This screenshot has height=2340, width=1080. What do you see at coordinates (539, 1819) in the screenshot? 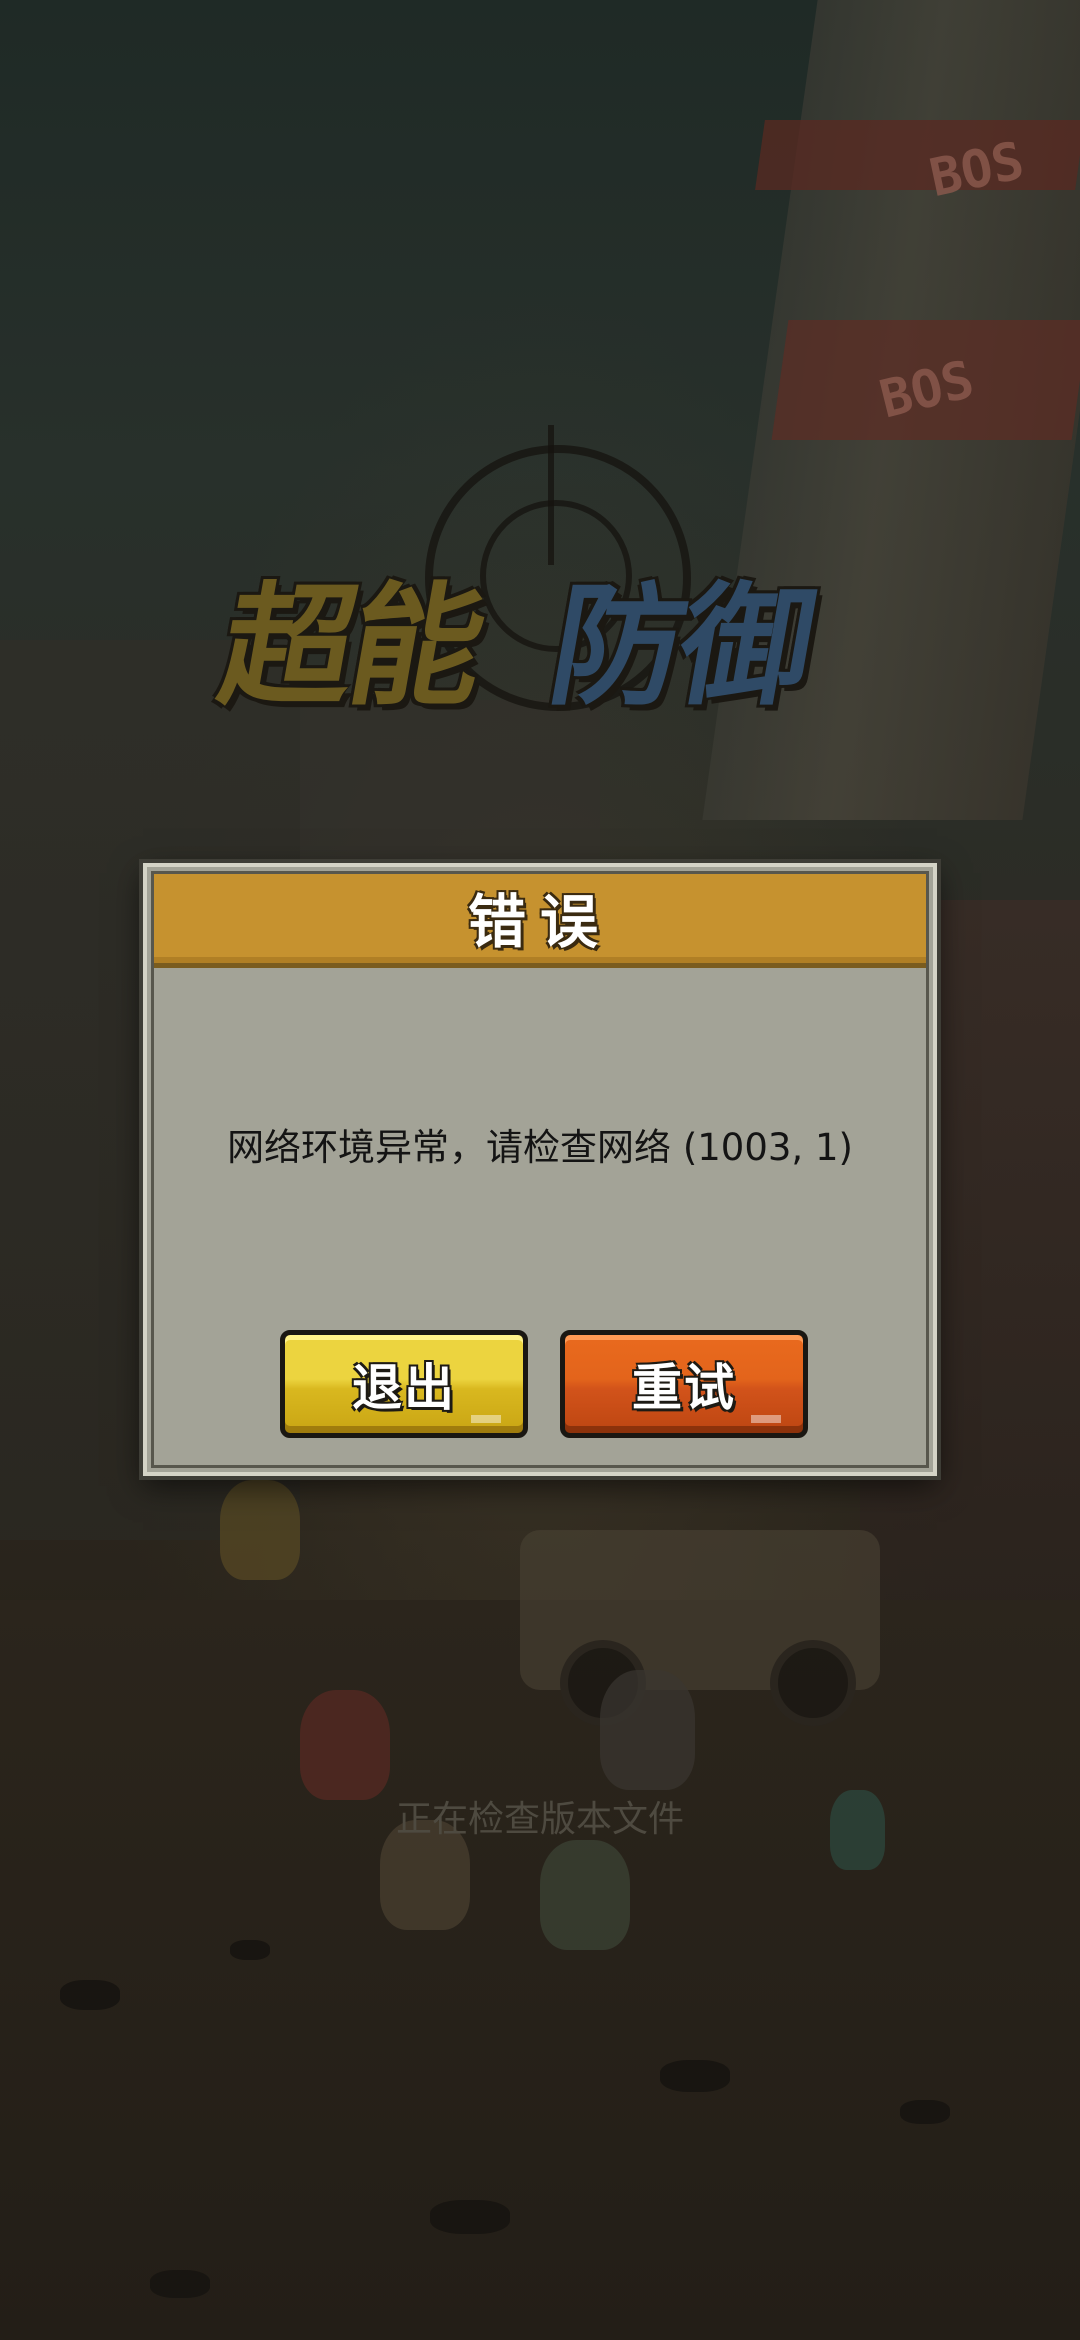
I see `loading-status-text: 正在检查版本文件` at bounding box center [539, 1819].